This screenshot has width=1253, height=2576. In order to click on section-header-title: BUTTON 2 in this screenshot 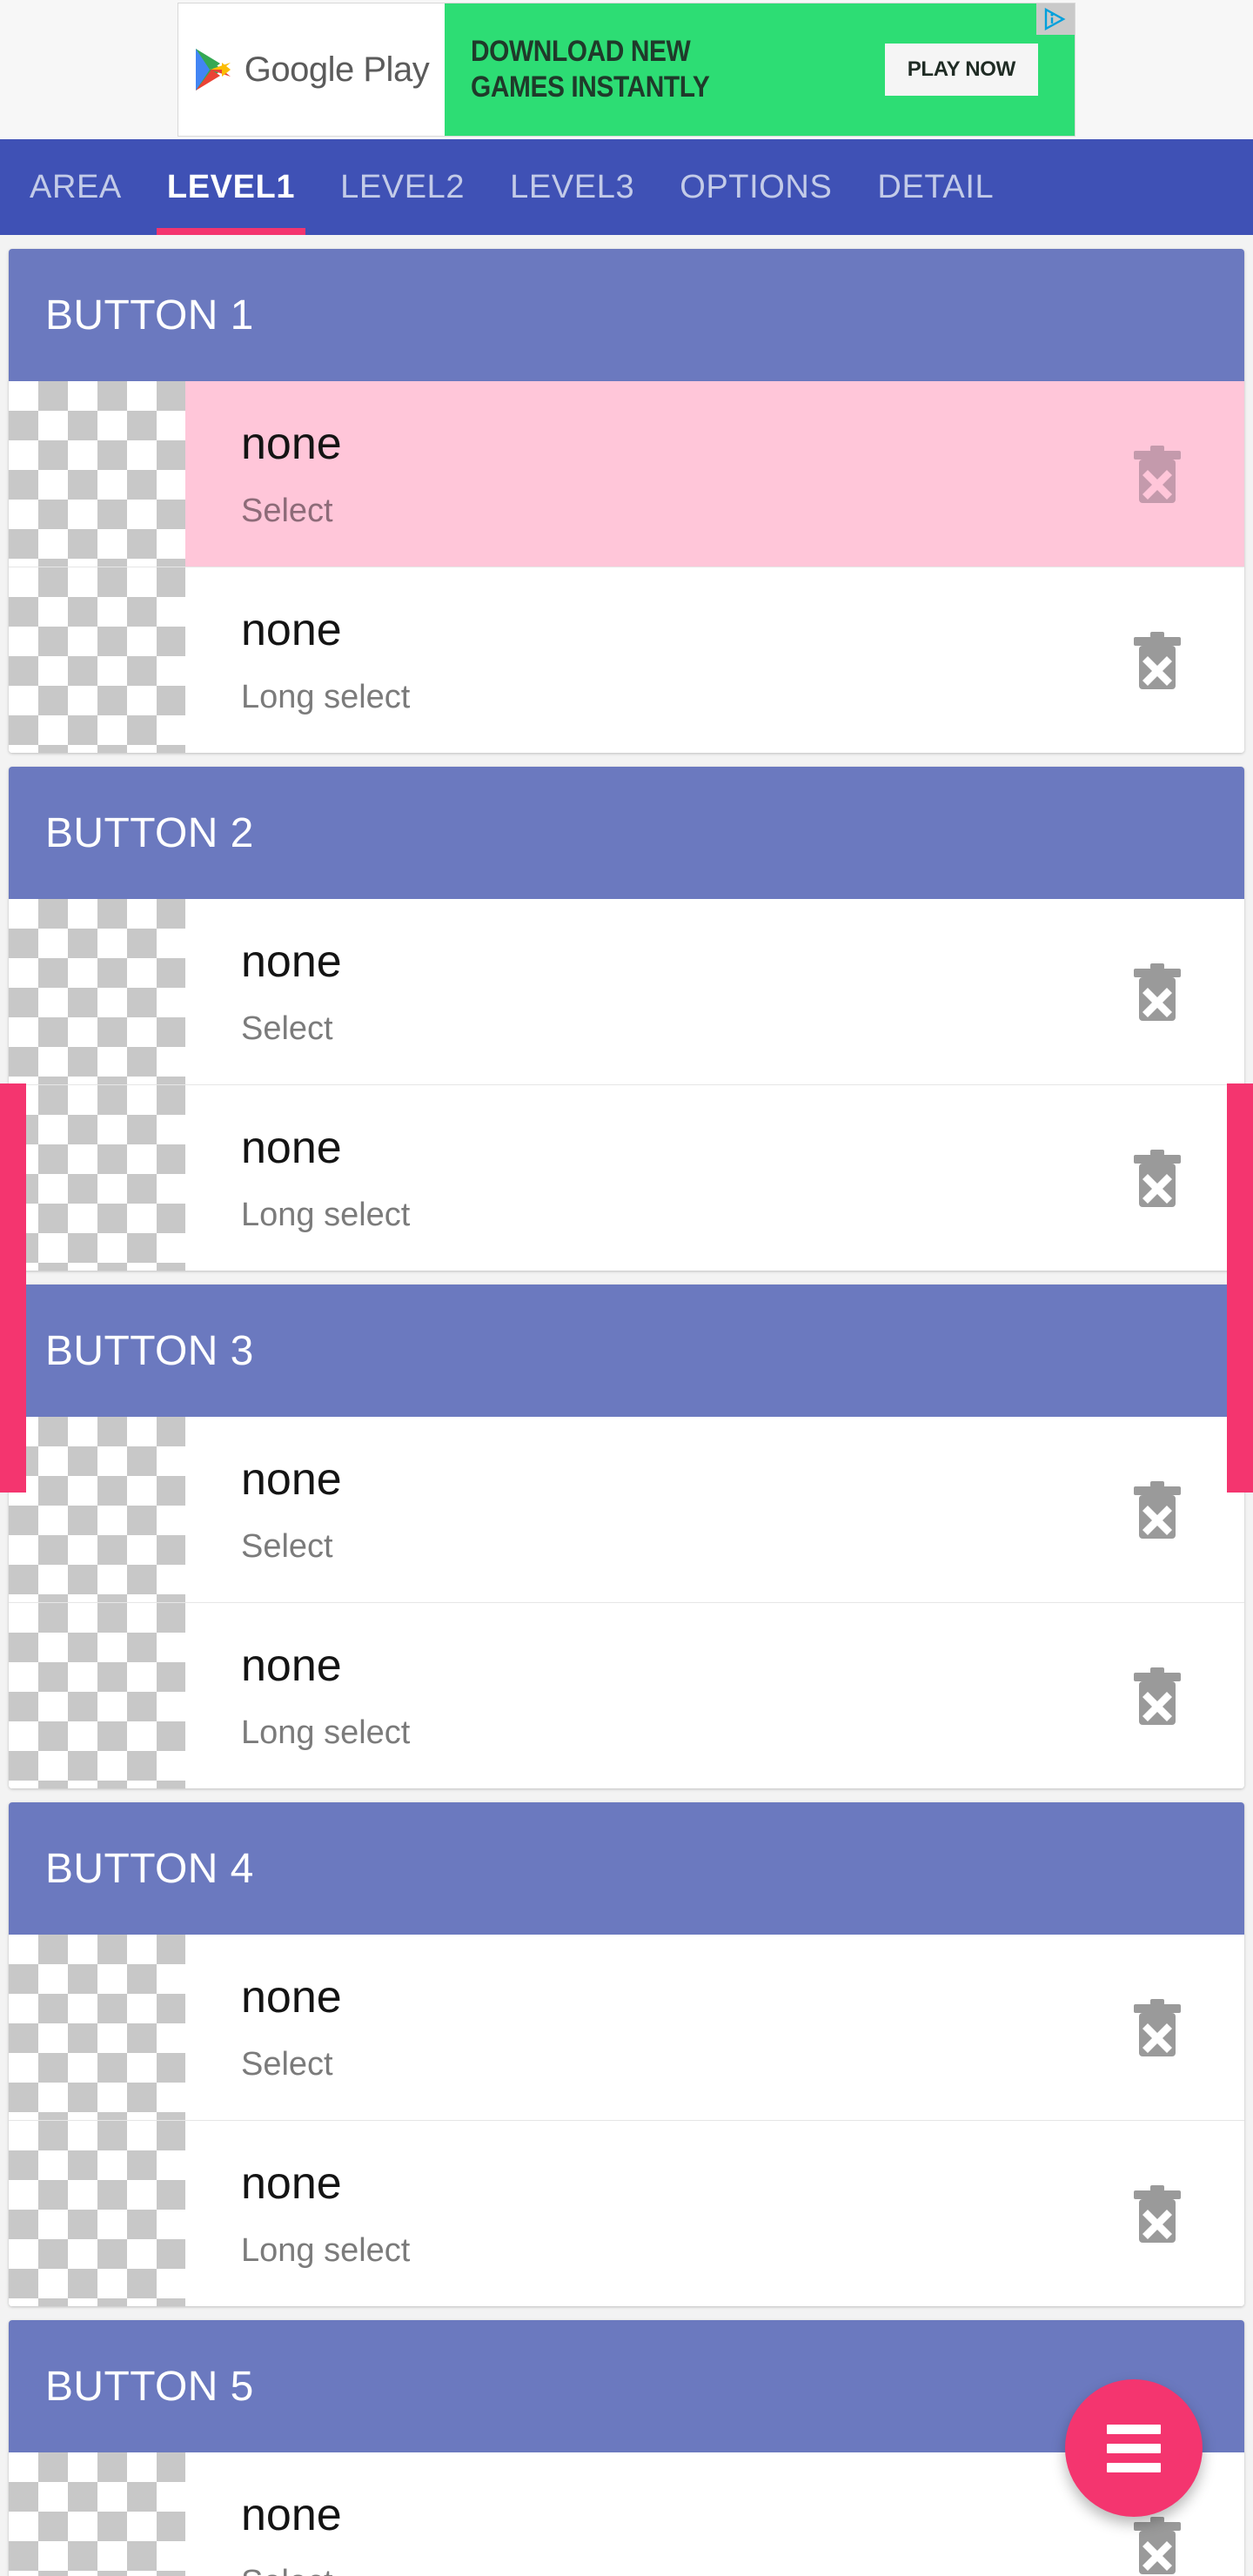, I will do `click(149, 832)`.